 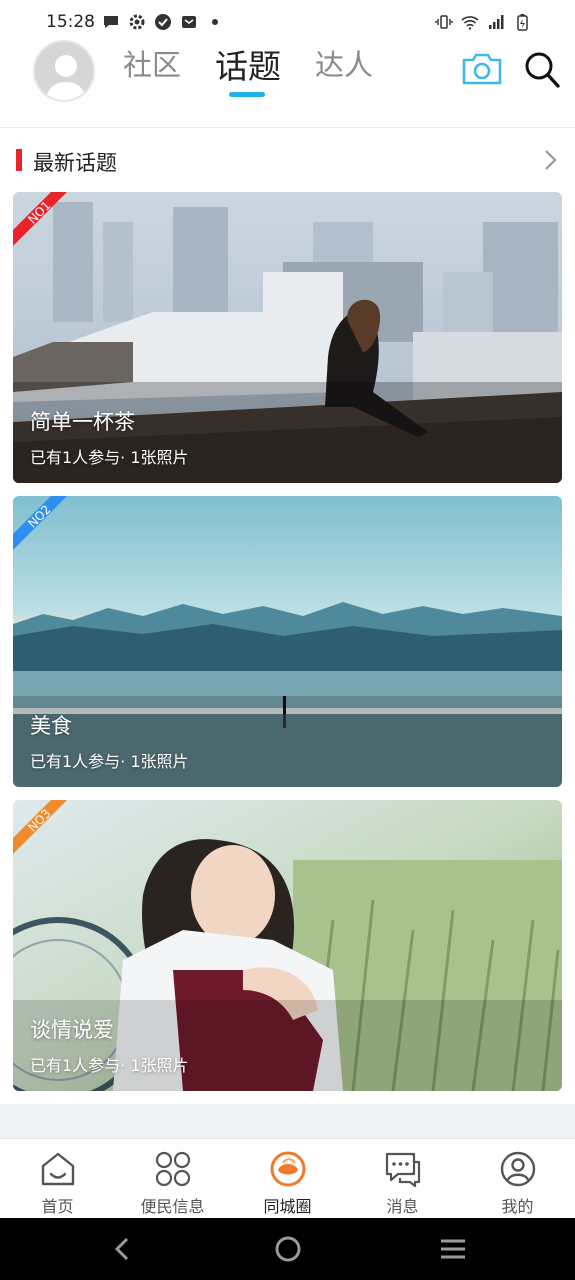 What do you see at coordinates (444, 22) in the screenshot?
I see `vibrate-icon` at bounding box center [444, 22].